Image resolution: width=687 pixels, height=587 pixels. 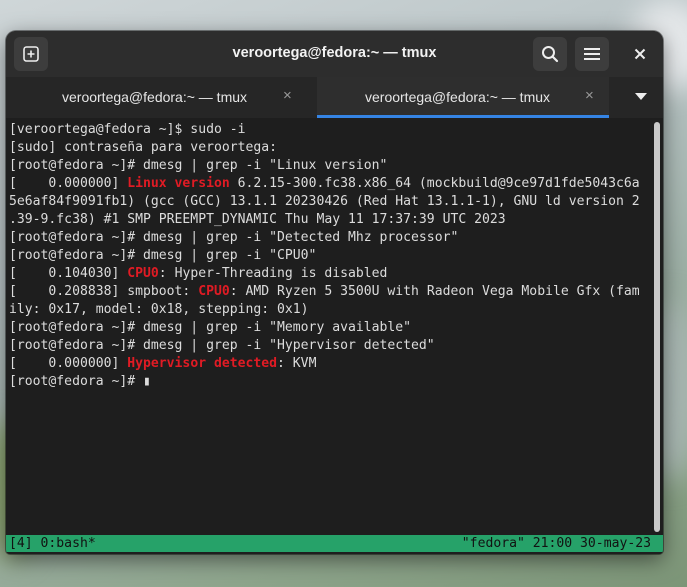 I want to click on chevron-down-icon, so click(x=641, y=96).